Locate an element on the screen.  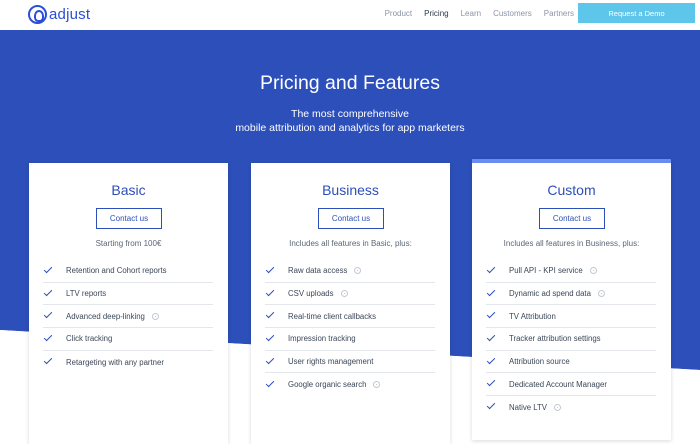
feature-item: Advanced deep-linking is located at coordinates (128, 317).